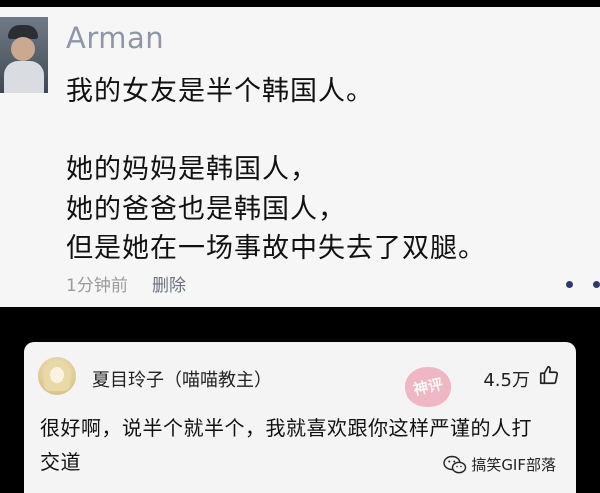  Describe the element at coordinates (97, 286) in the screenshot. I see `post-timestamp: 1分钟前` at that location.